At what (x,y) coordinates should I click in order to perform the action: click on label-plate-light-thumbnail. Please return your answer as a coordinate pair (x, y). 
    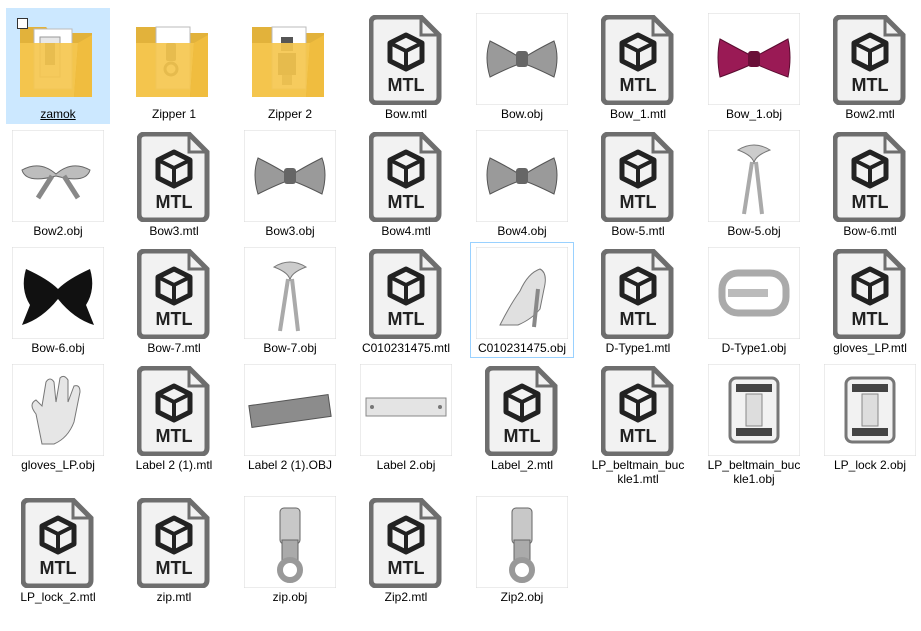
    Looking at the image, I should click on (406, 410).